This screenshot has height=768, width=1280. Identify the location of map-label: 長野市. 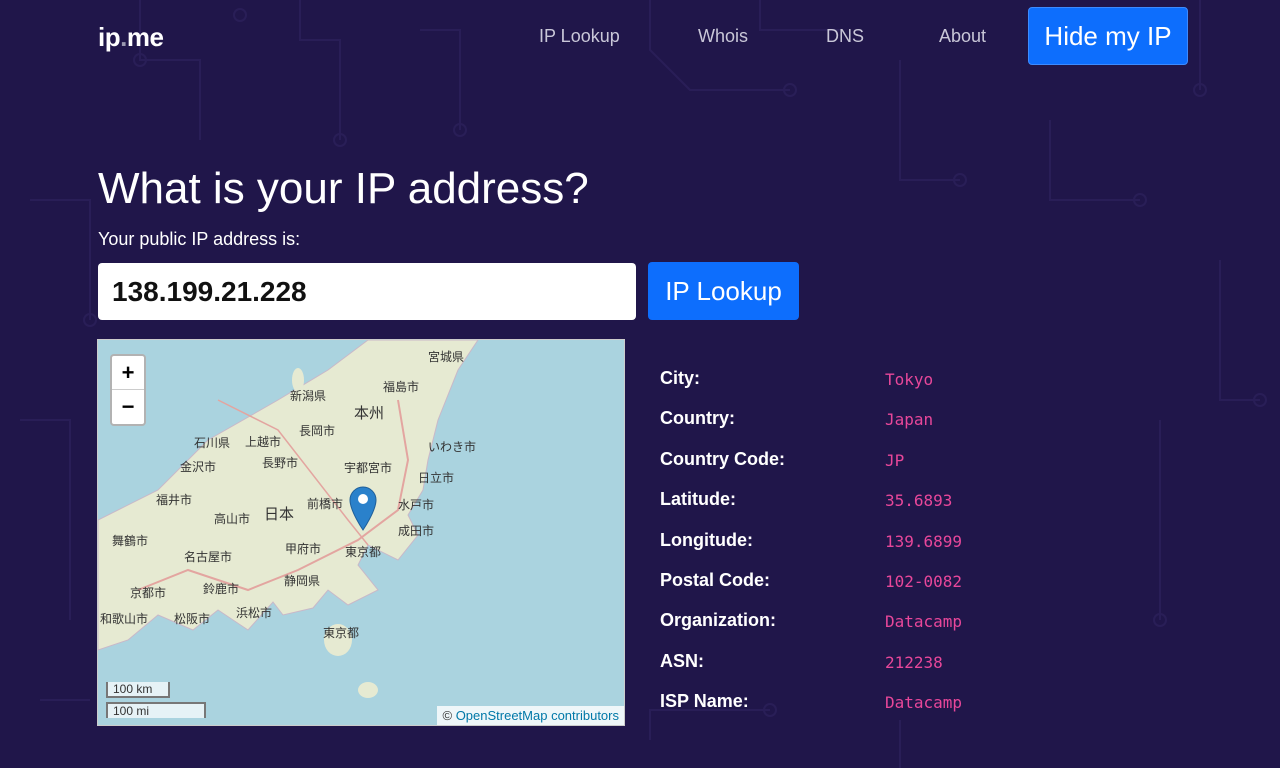
(280, 463).